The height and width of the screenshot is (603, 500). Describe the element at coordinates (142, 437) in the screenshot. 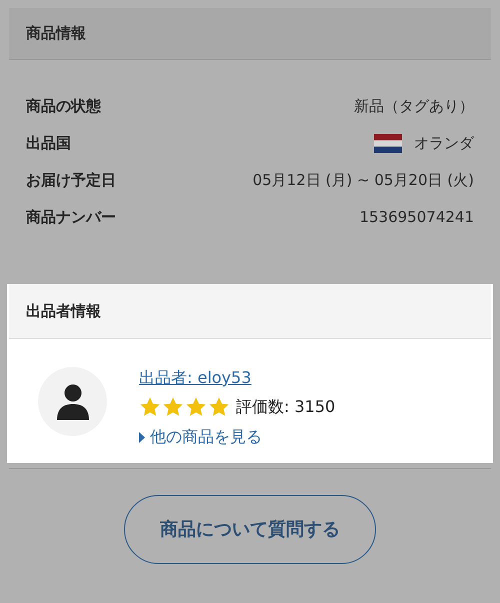

I see `caret-icon` at that location.